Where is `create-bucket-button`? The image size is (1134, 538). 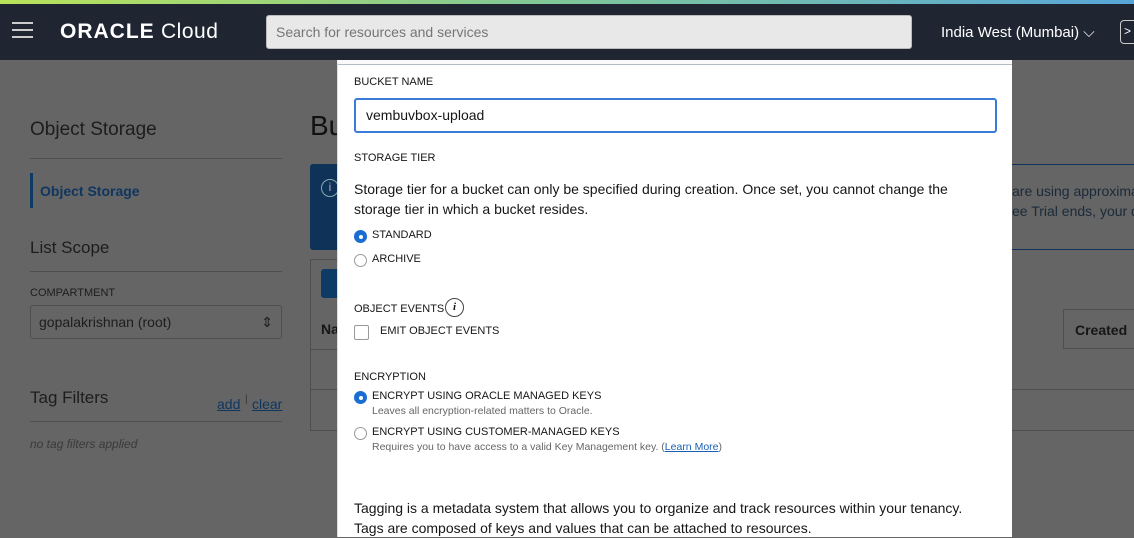 create-bucket-button is located at coordinates (329, 283).